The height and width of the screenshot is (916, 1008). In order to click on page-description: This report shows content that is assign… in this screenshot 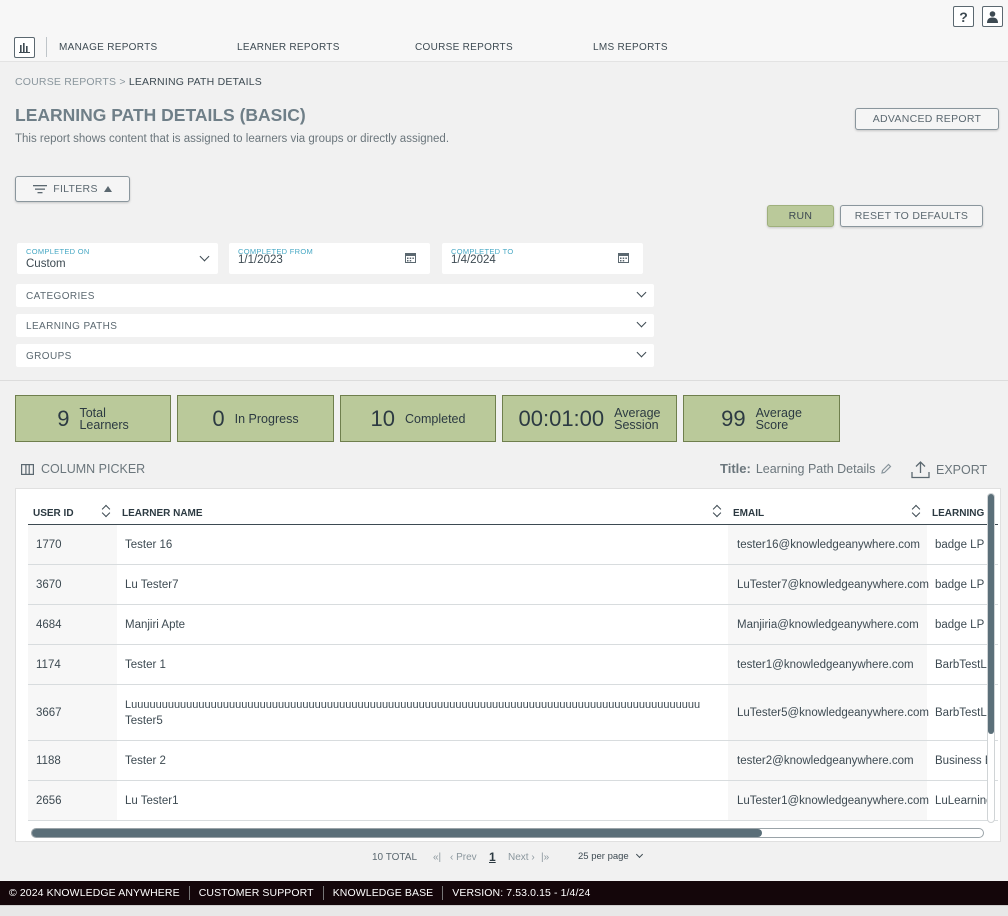, I will do `click(232, 139)`.